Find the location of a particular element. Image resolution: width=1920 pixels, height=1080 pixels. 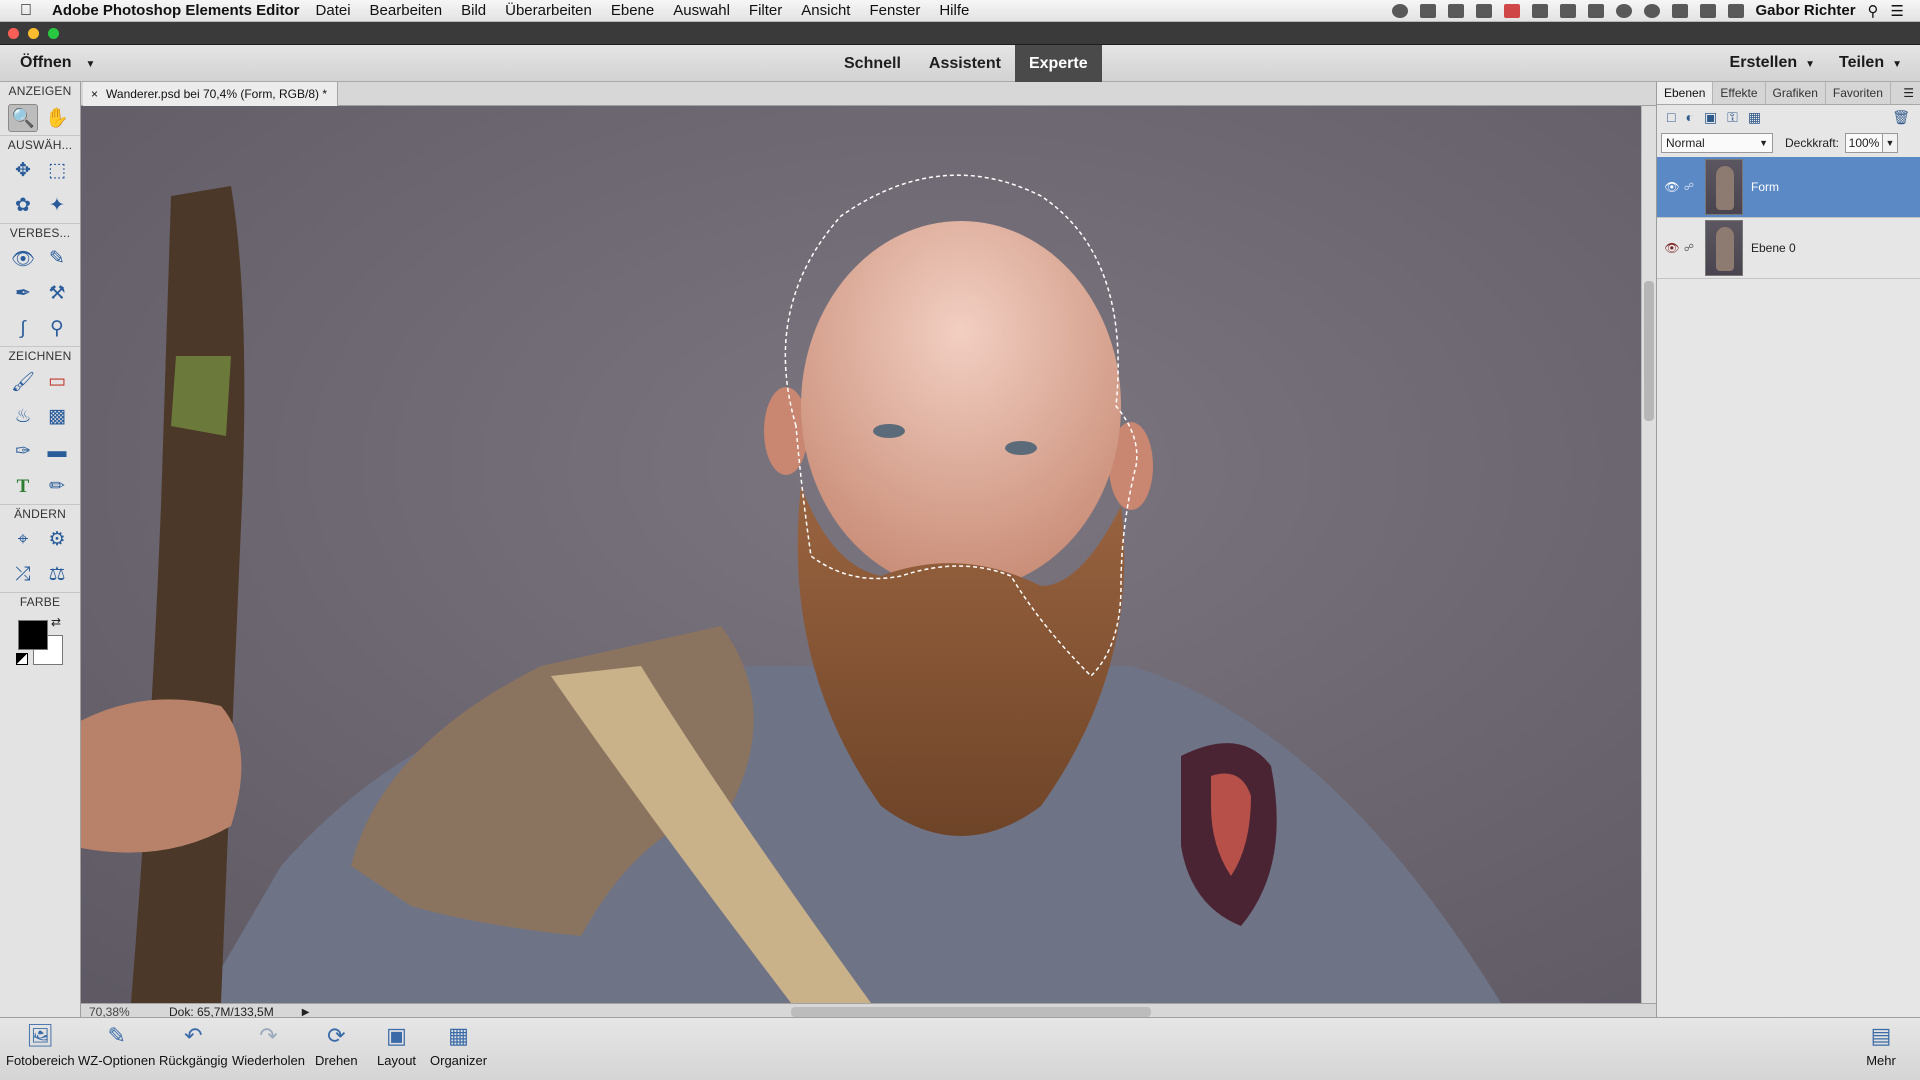

hand-tool-icon: ✋ is located at coordinates (57, 118).